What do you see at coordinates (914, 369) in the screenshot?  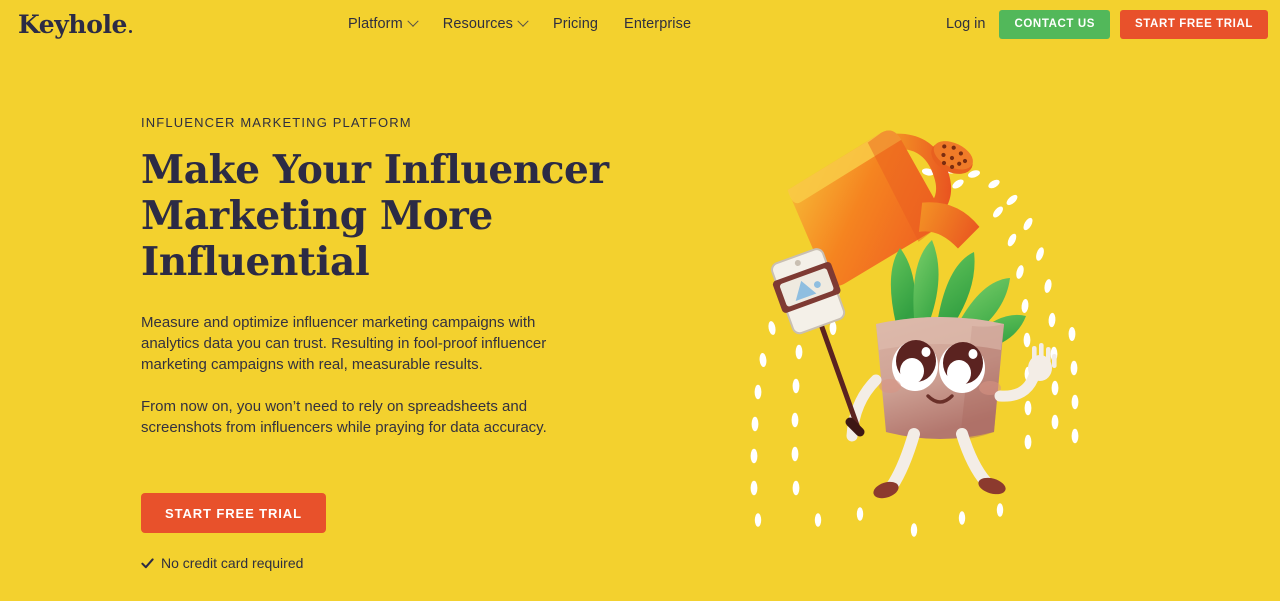 I see `plant-mascot` at bounding box center [914, 369].